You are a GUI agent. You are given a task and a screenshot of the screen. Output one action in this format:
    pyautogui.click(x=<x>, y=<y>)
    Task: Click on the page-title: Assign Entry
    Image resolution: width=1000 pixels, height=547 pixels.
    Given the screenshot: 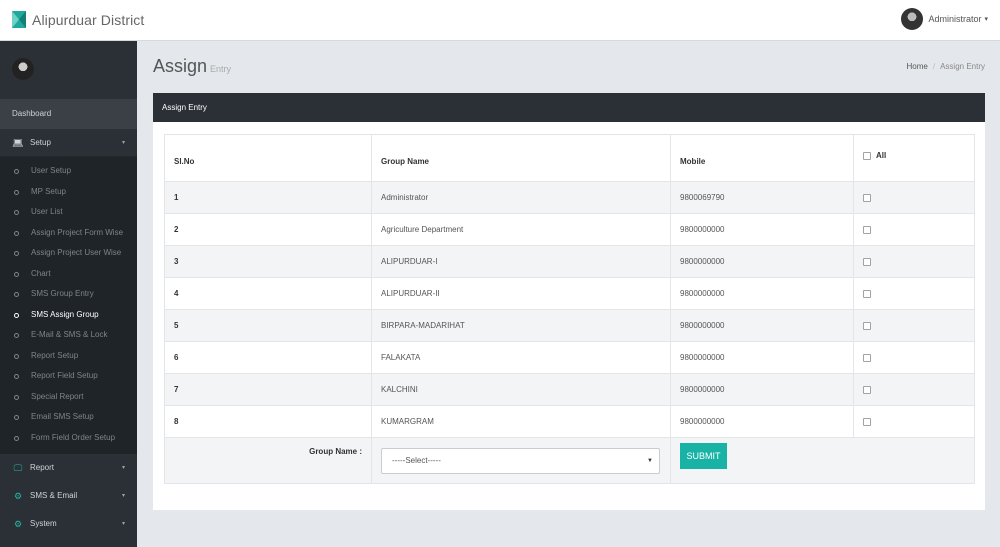 What is the action you would take?
    pyautogui.click(x=192, y=66)
    